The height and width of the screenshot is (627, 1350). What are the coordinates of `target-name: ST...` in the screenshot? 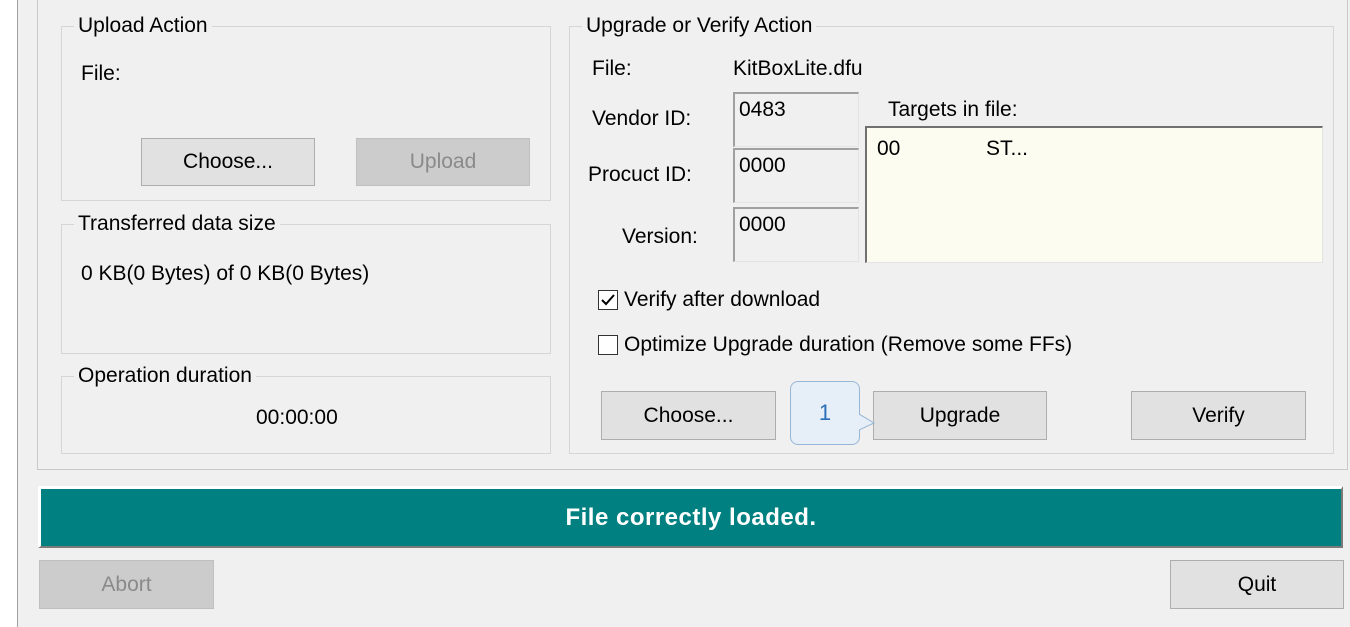 It's located at (1007, 148).